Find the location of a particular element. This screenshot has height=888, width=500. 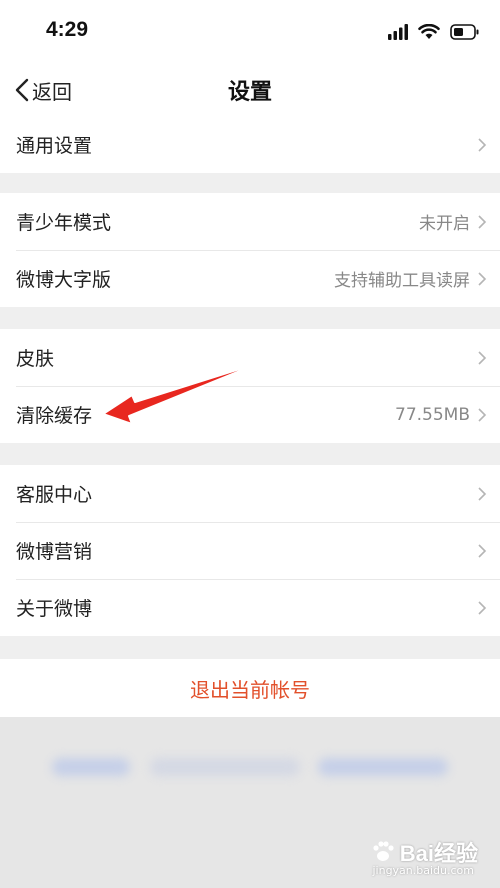

paw-icon is located at coordinates (383, 851).